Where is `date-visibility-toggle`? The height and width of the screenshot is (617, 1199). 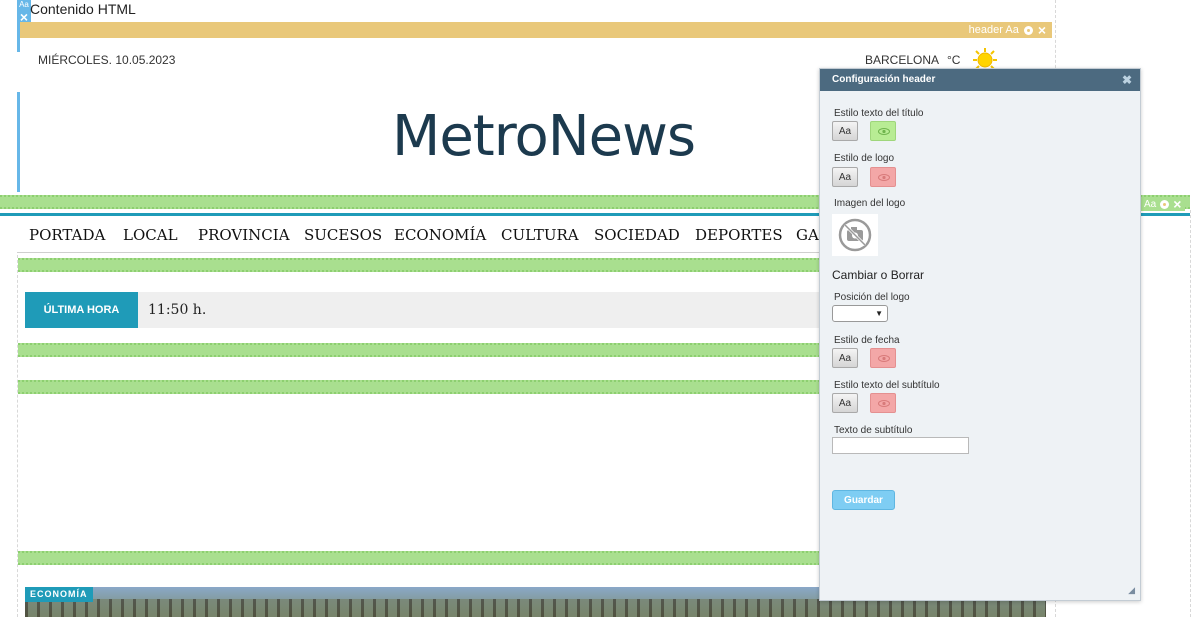 date-visibility-toggle is located at coordinates (883, 358).